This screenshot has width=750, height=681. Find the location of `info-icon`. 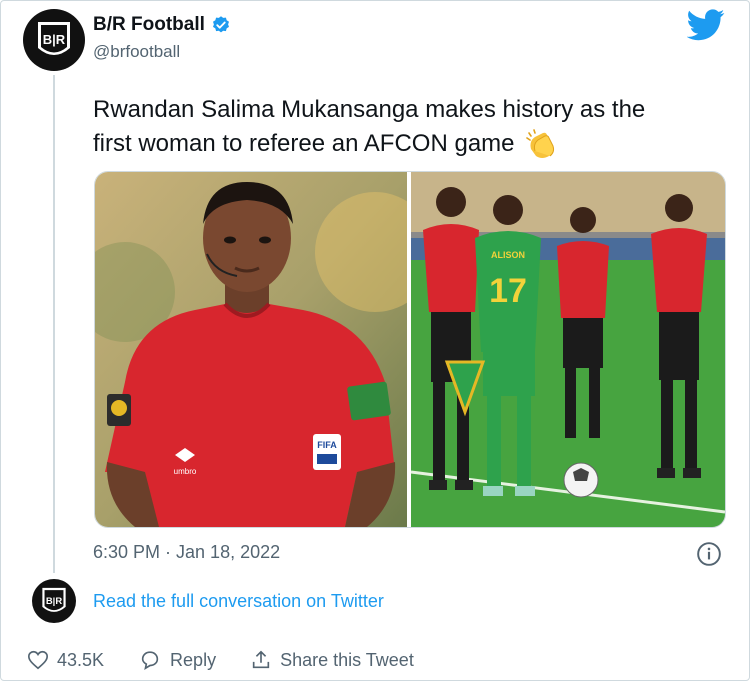

info-icon is located at coordinates (709, 556).